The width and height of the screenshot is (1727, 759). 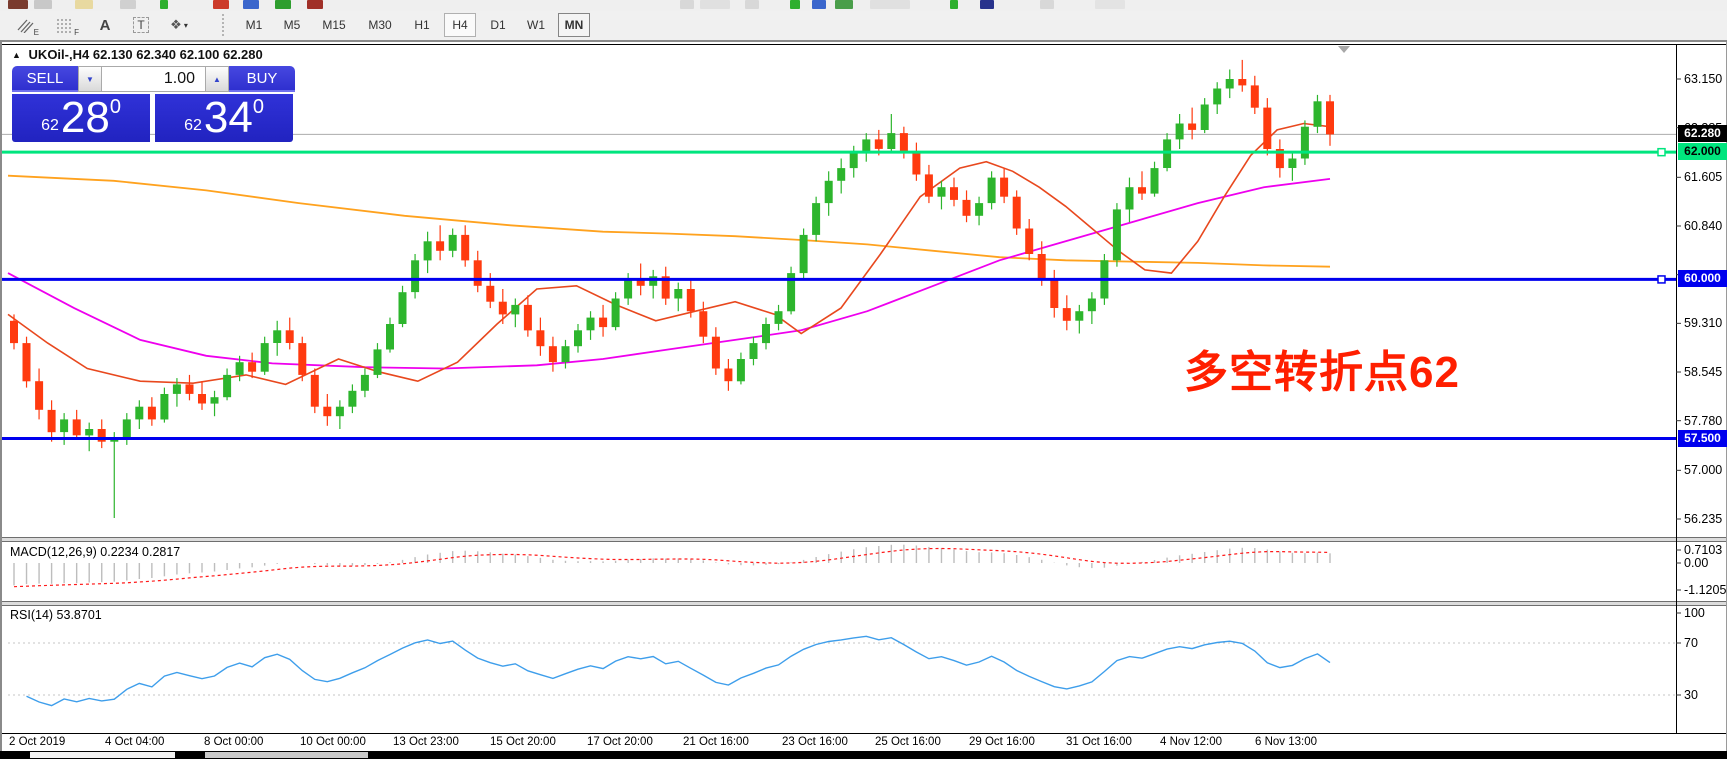 I want to click on price-badge-57.500: 57.500, so click(x=1702, y=438).